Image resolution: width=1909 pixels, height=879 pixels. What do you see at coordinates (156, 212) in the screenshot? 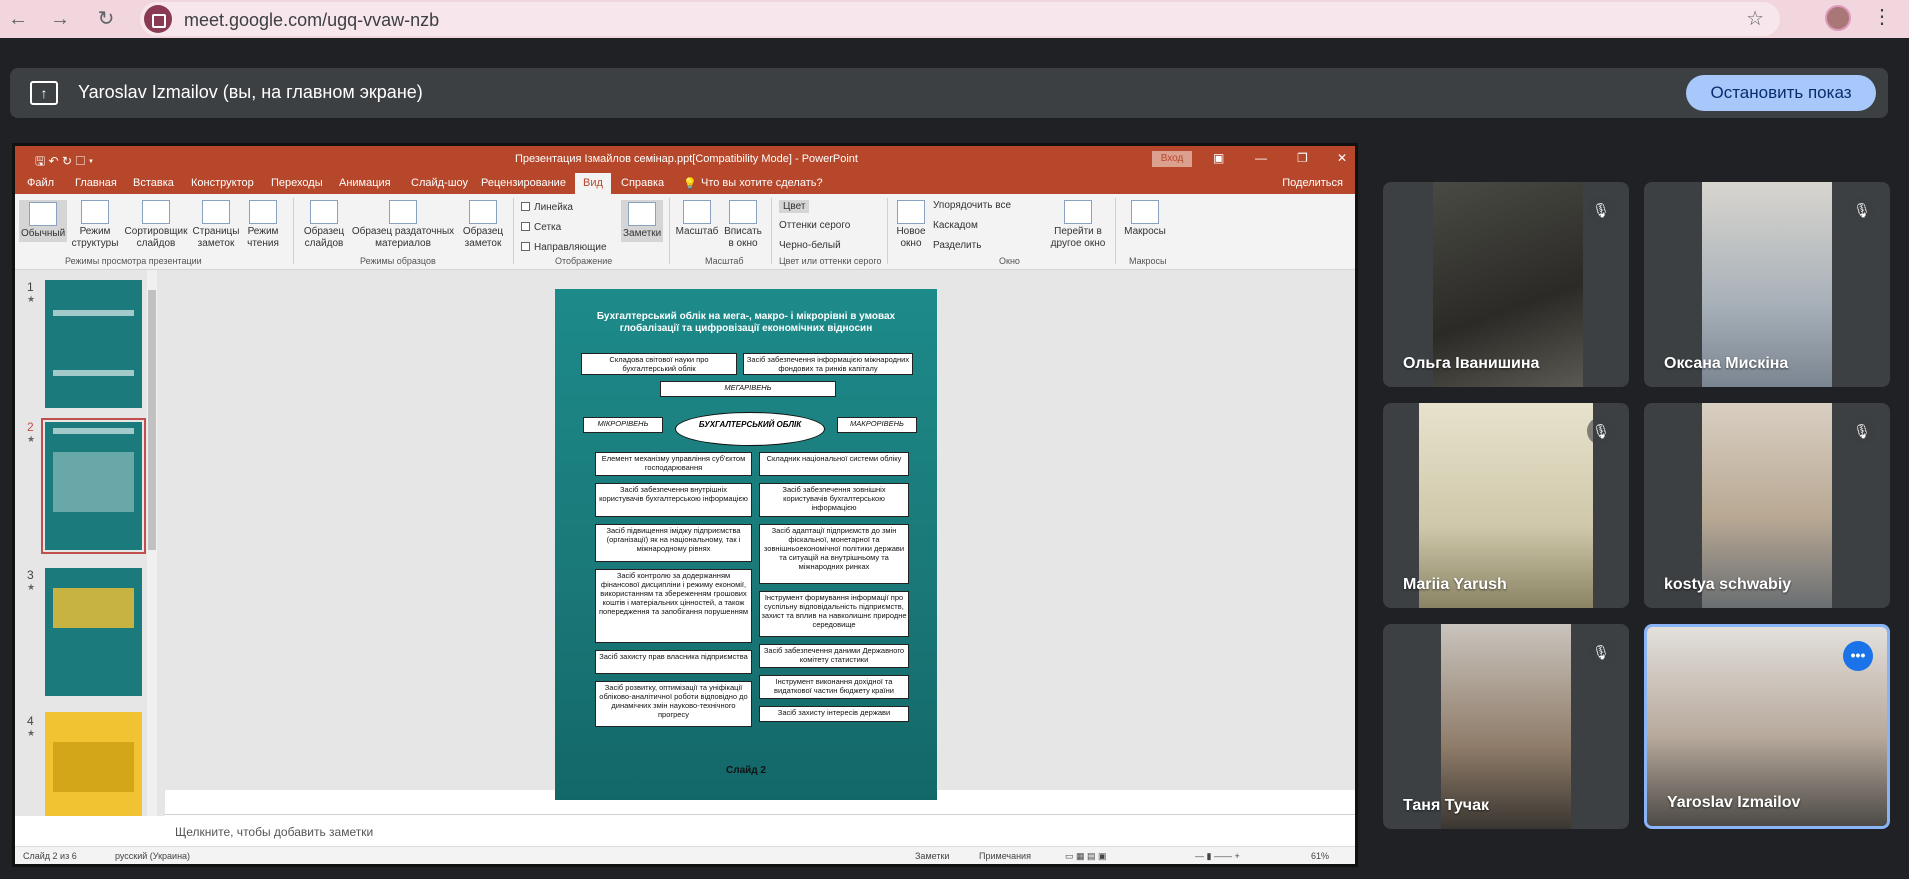
I see `slide-sorter-icon` at bounding box center [156, 212].